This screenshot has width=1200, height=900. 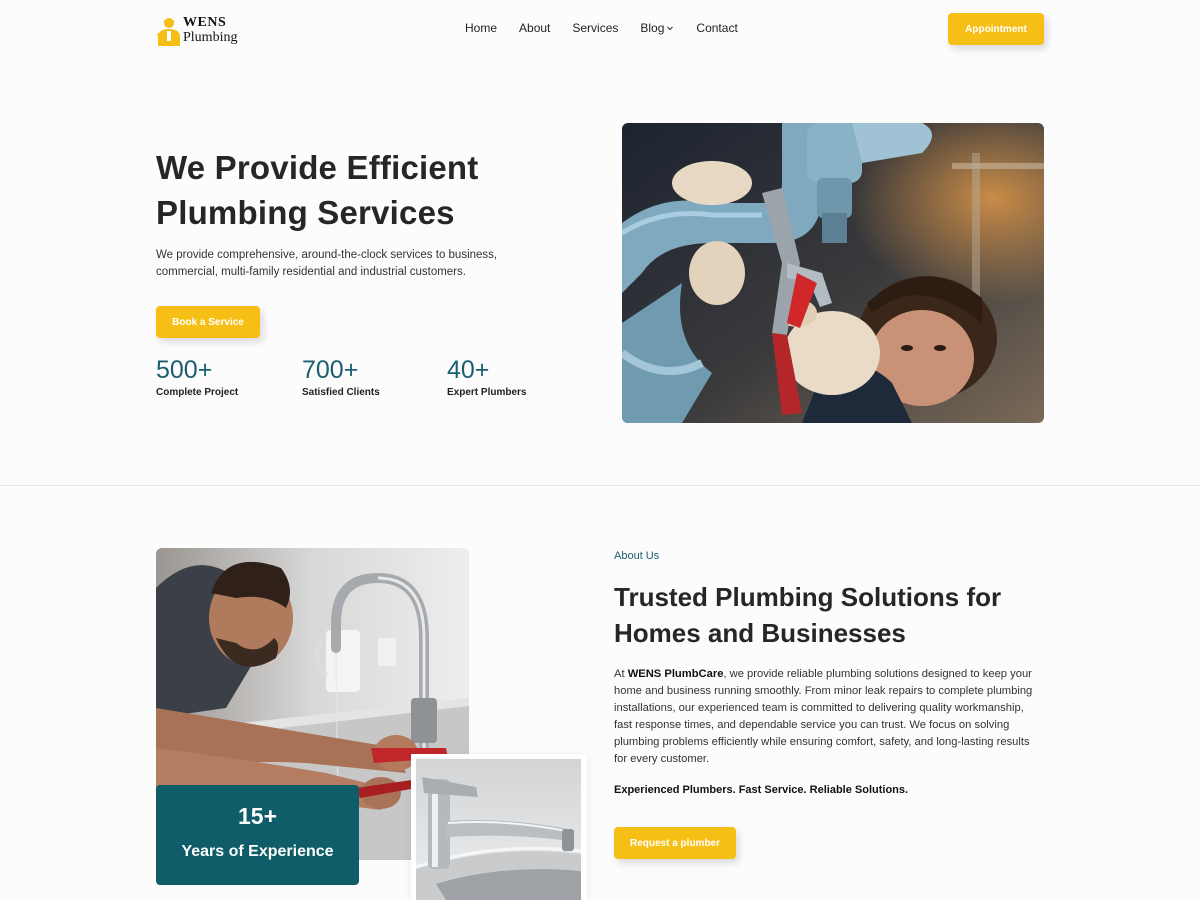 I want to click on nav-blog: Blog, so click(x=657, y=28).